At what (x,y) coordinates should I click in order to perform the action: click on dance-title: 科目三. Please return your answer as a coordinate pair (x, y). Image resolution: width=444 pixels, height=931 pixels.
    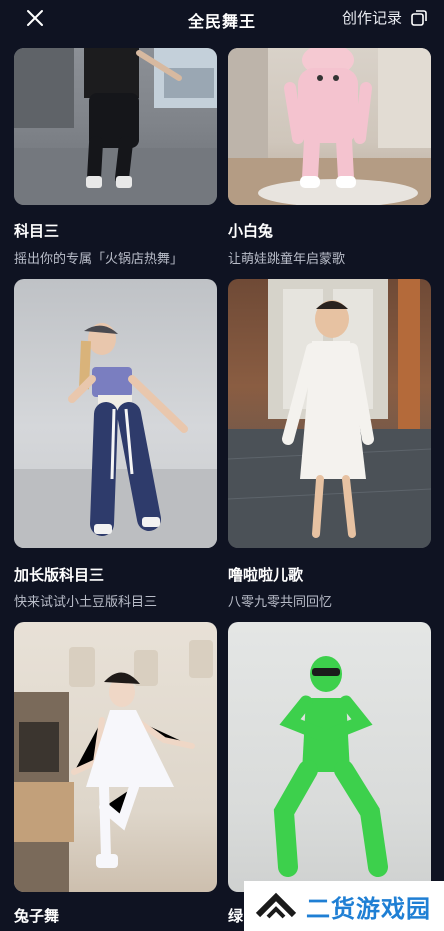
    Looking at the image, I should click on (37, 231).